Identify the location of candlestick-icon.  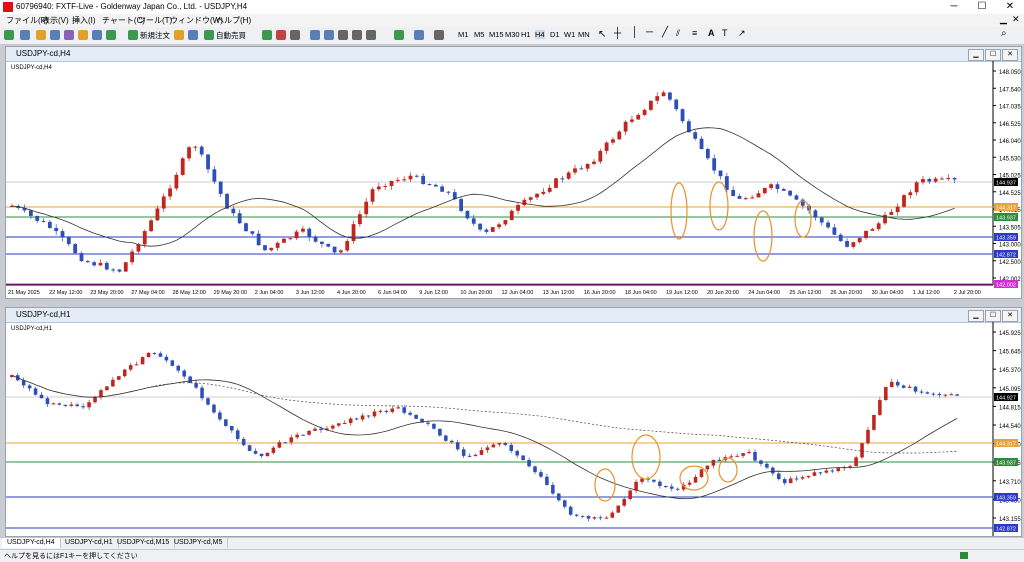
(281, 35).